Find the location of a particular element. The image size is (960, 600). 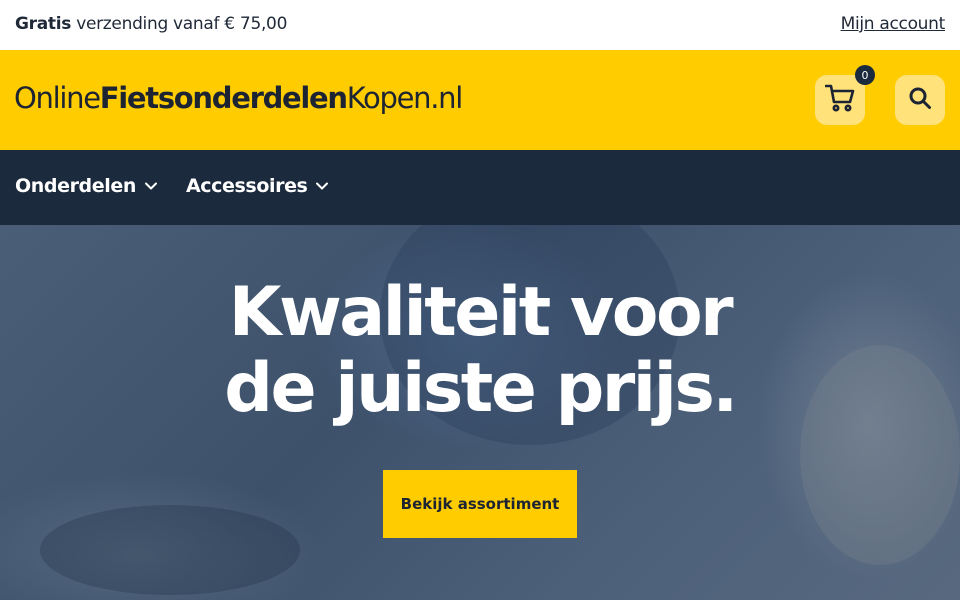

nav-item-label: Accessoires is located at coordinates (247, 186).